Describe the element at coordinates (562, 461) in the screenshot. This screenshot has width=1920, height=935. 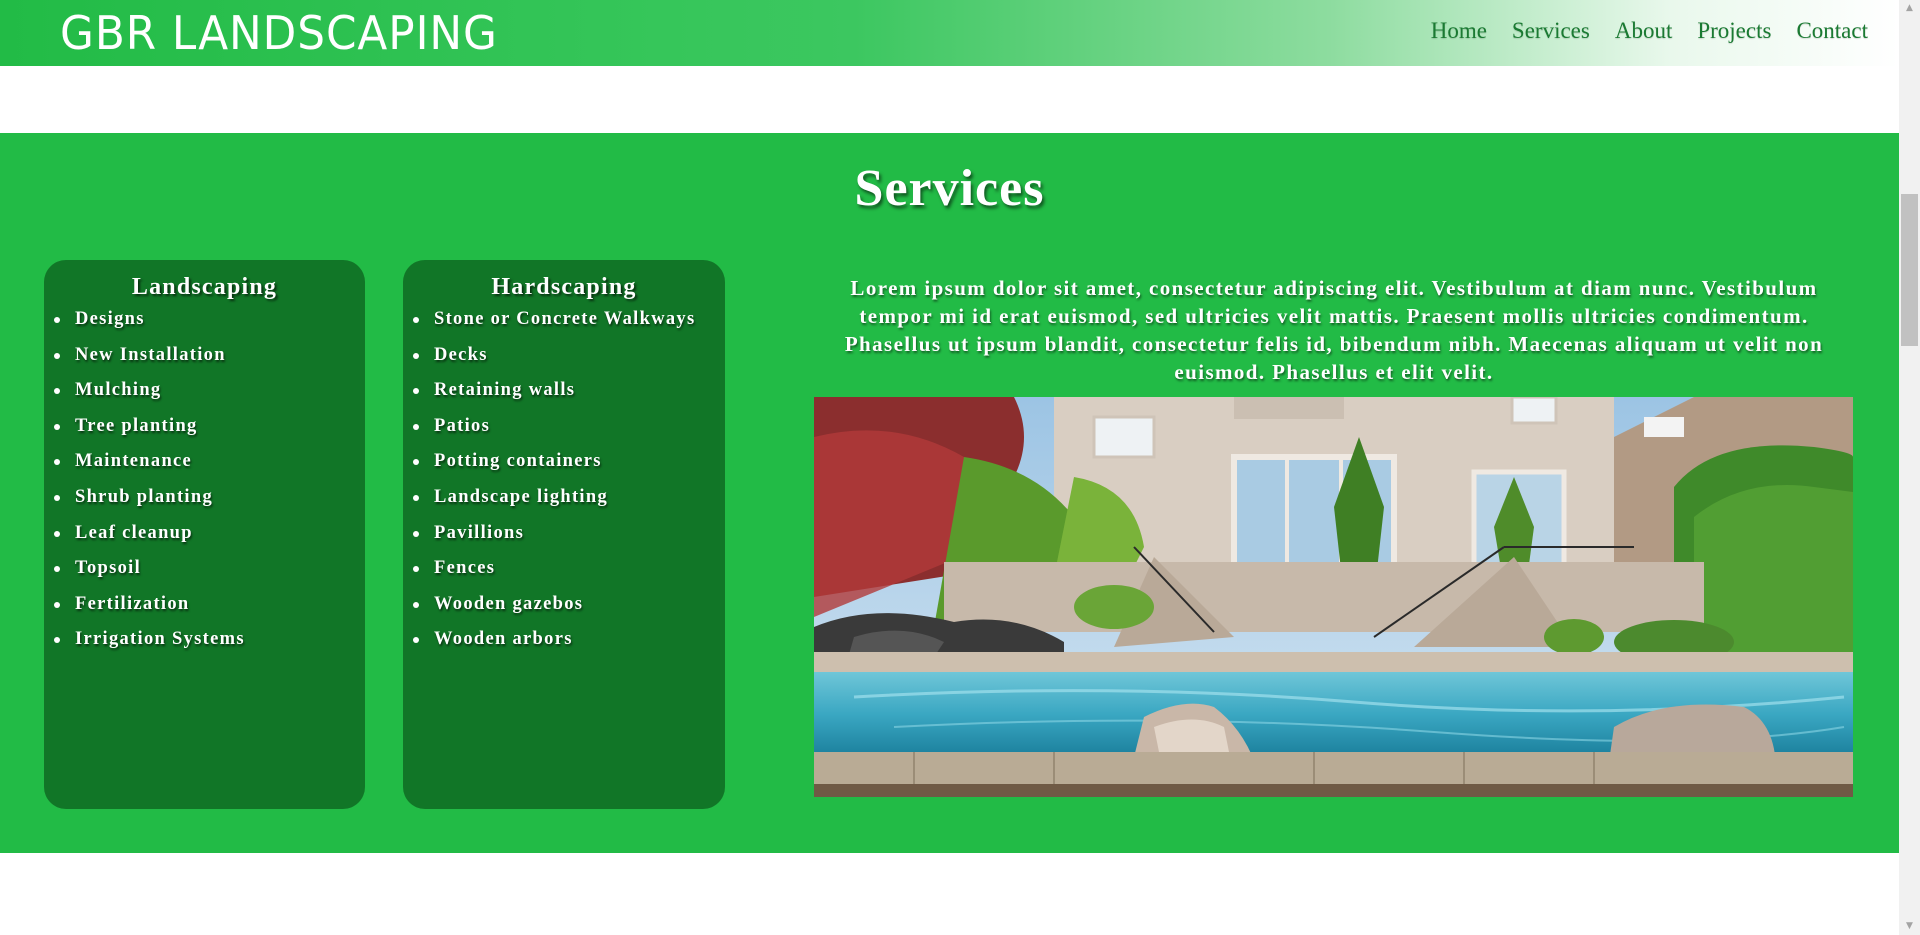
I see `list-item: Potting containers` at that location.